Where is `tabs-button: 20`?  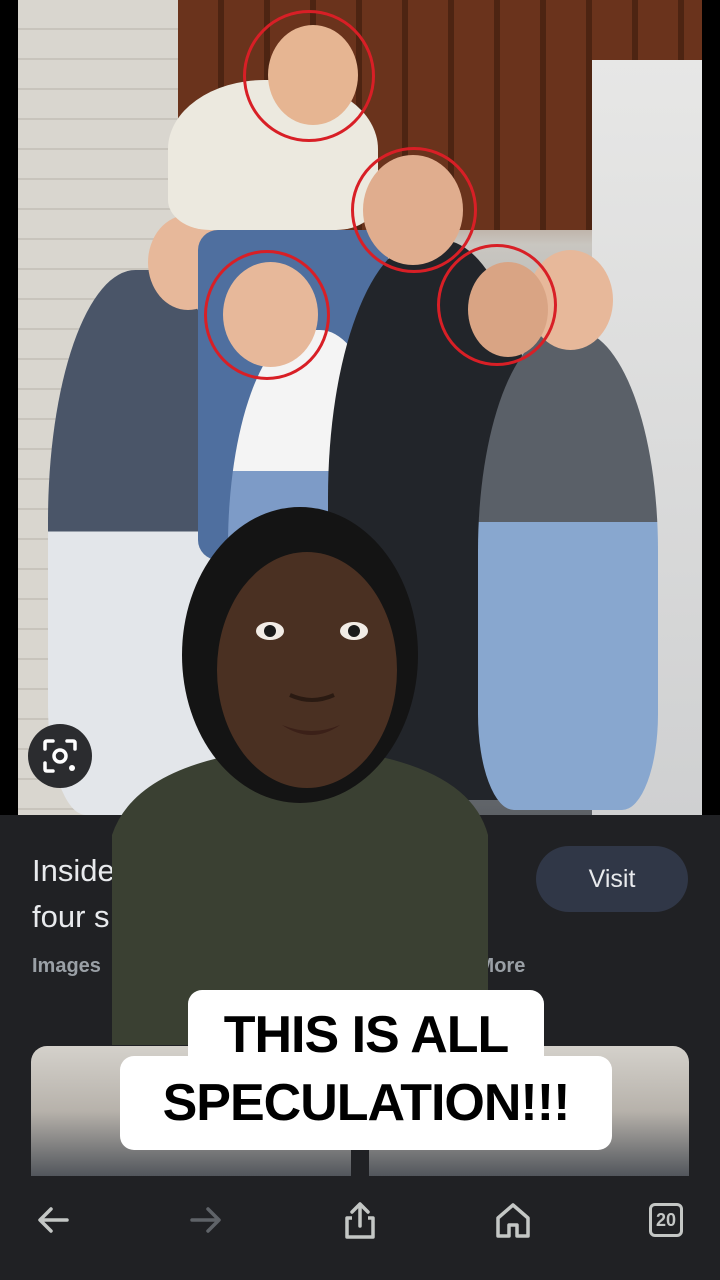
tabs-button: 20 is located at coordinates (666, 1220).